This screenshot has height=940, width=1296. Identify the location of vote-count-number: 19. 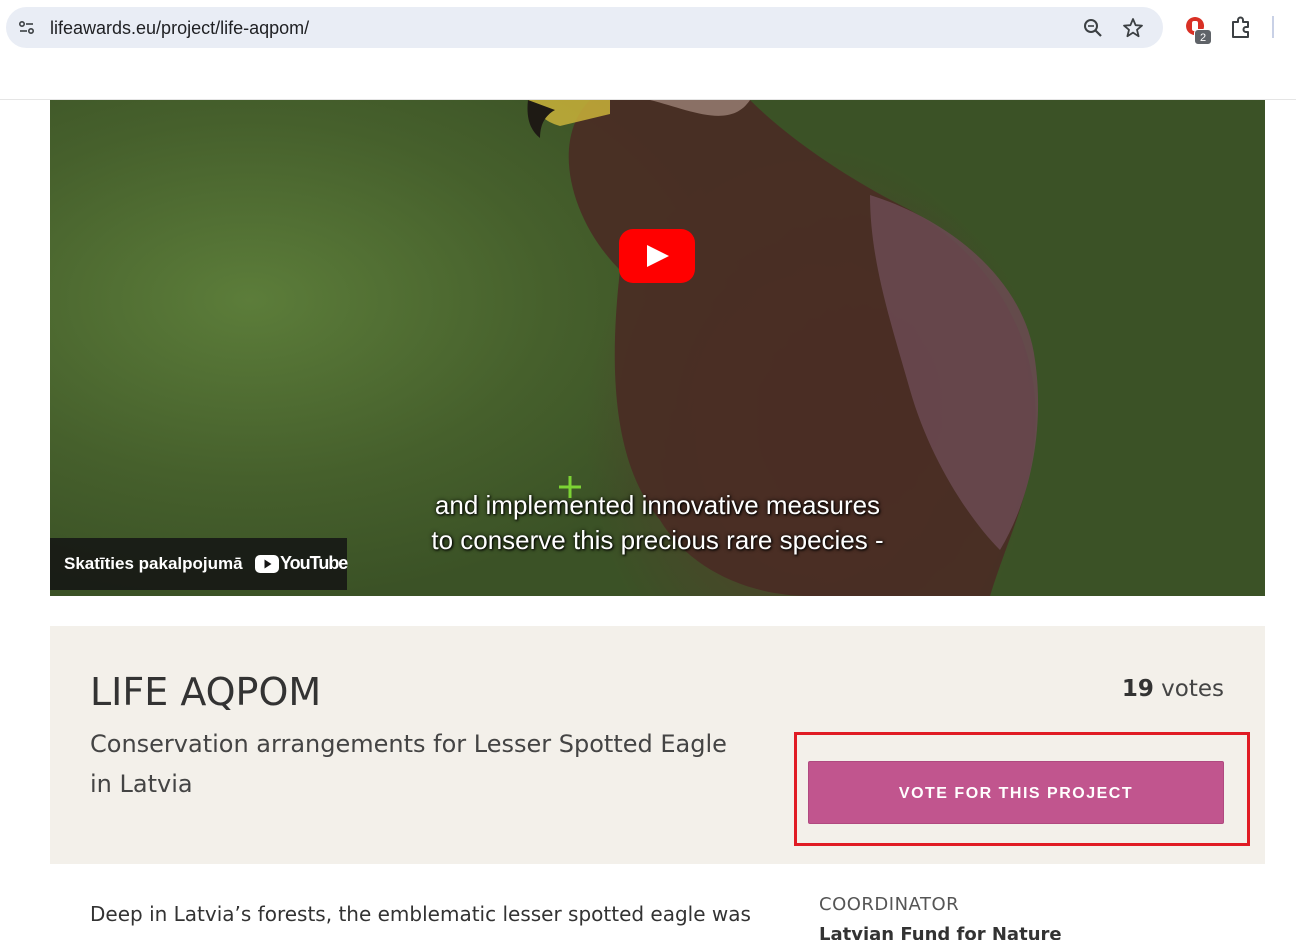
(1137, 689).